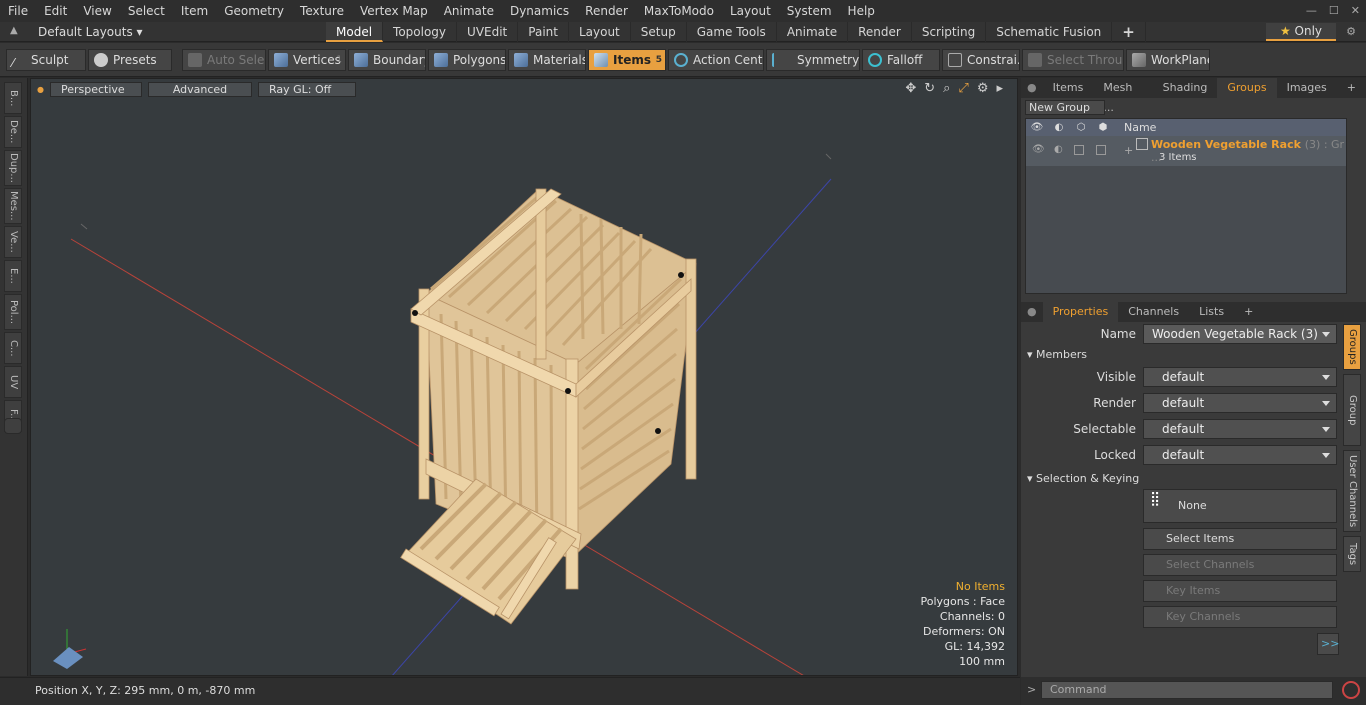  Describe the element at coordinates (1301, 32) in the screenshot. I see `only-button: ★ Only` at that location.